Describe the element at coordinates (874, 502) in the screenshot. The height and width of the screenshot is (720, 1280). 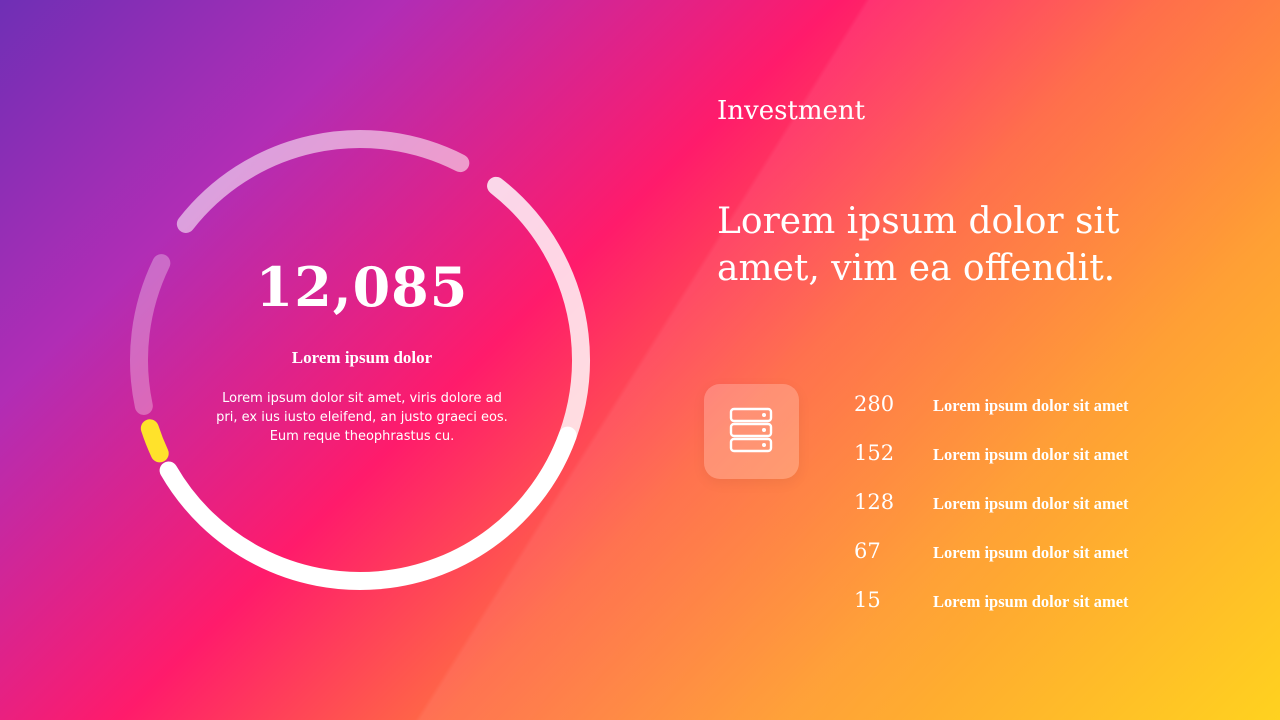
I see `stat-value: 128` at that location.